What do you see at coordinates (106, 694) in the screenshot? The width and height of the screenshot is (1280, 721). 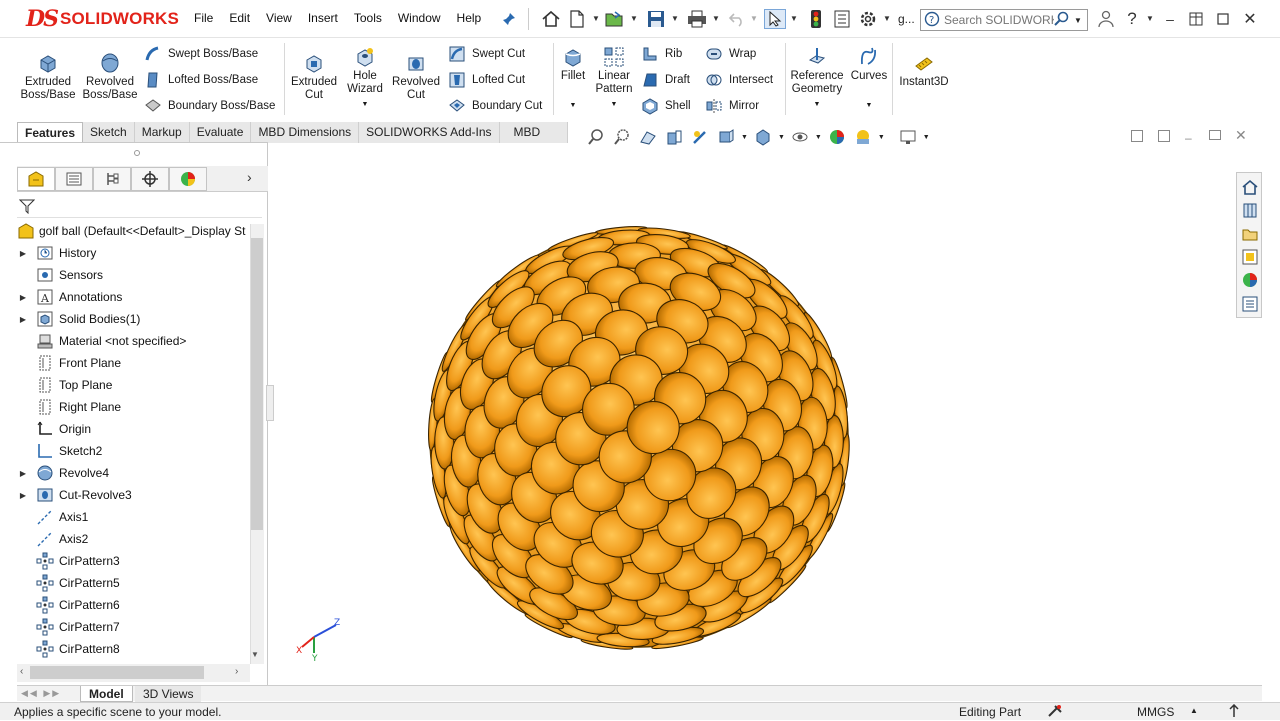 I see `tab-model: Model` at bounding box center [106, 694].